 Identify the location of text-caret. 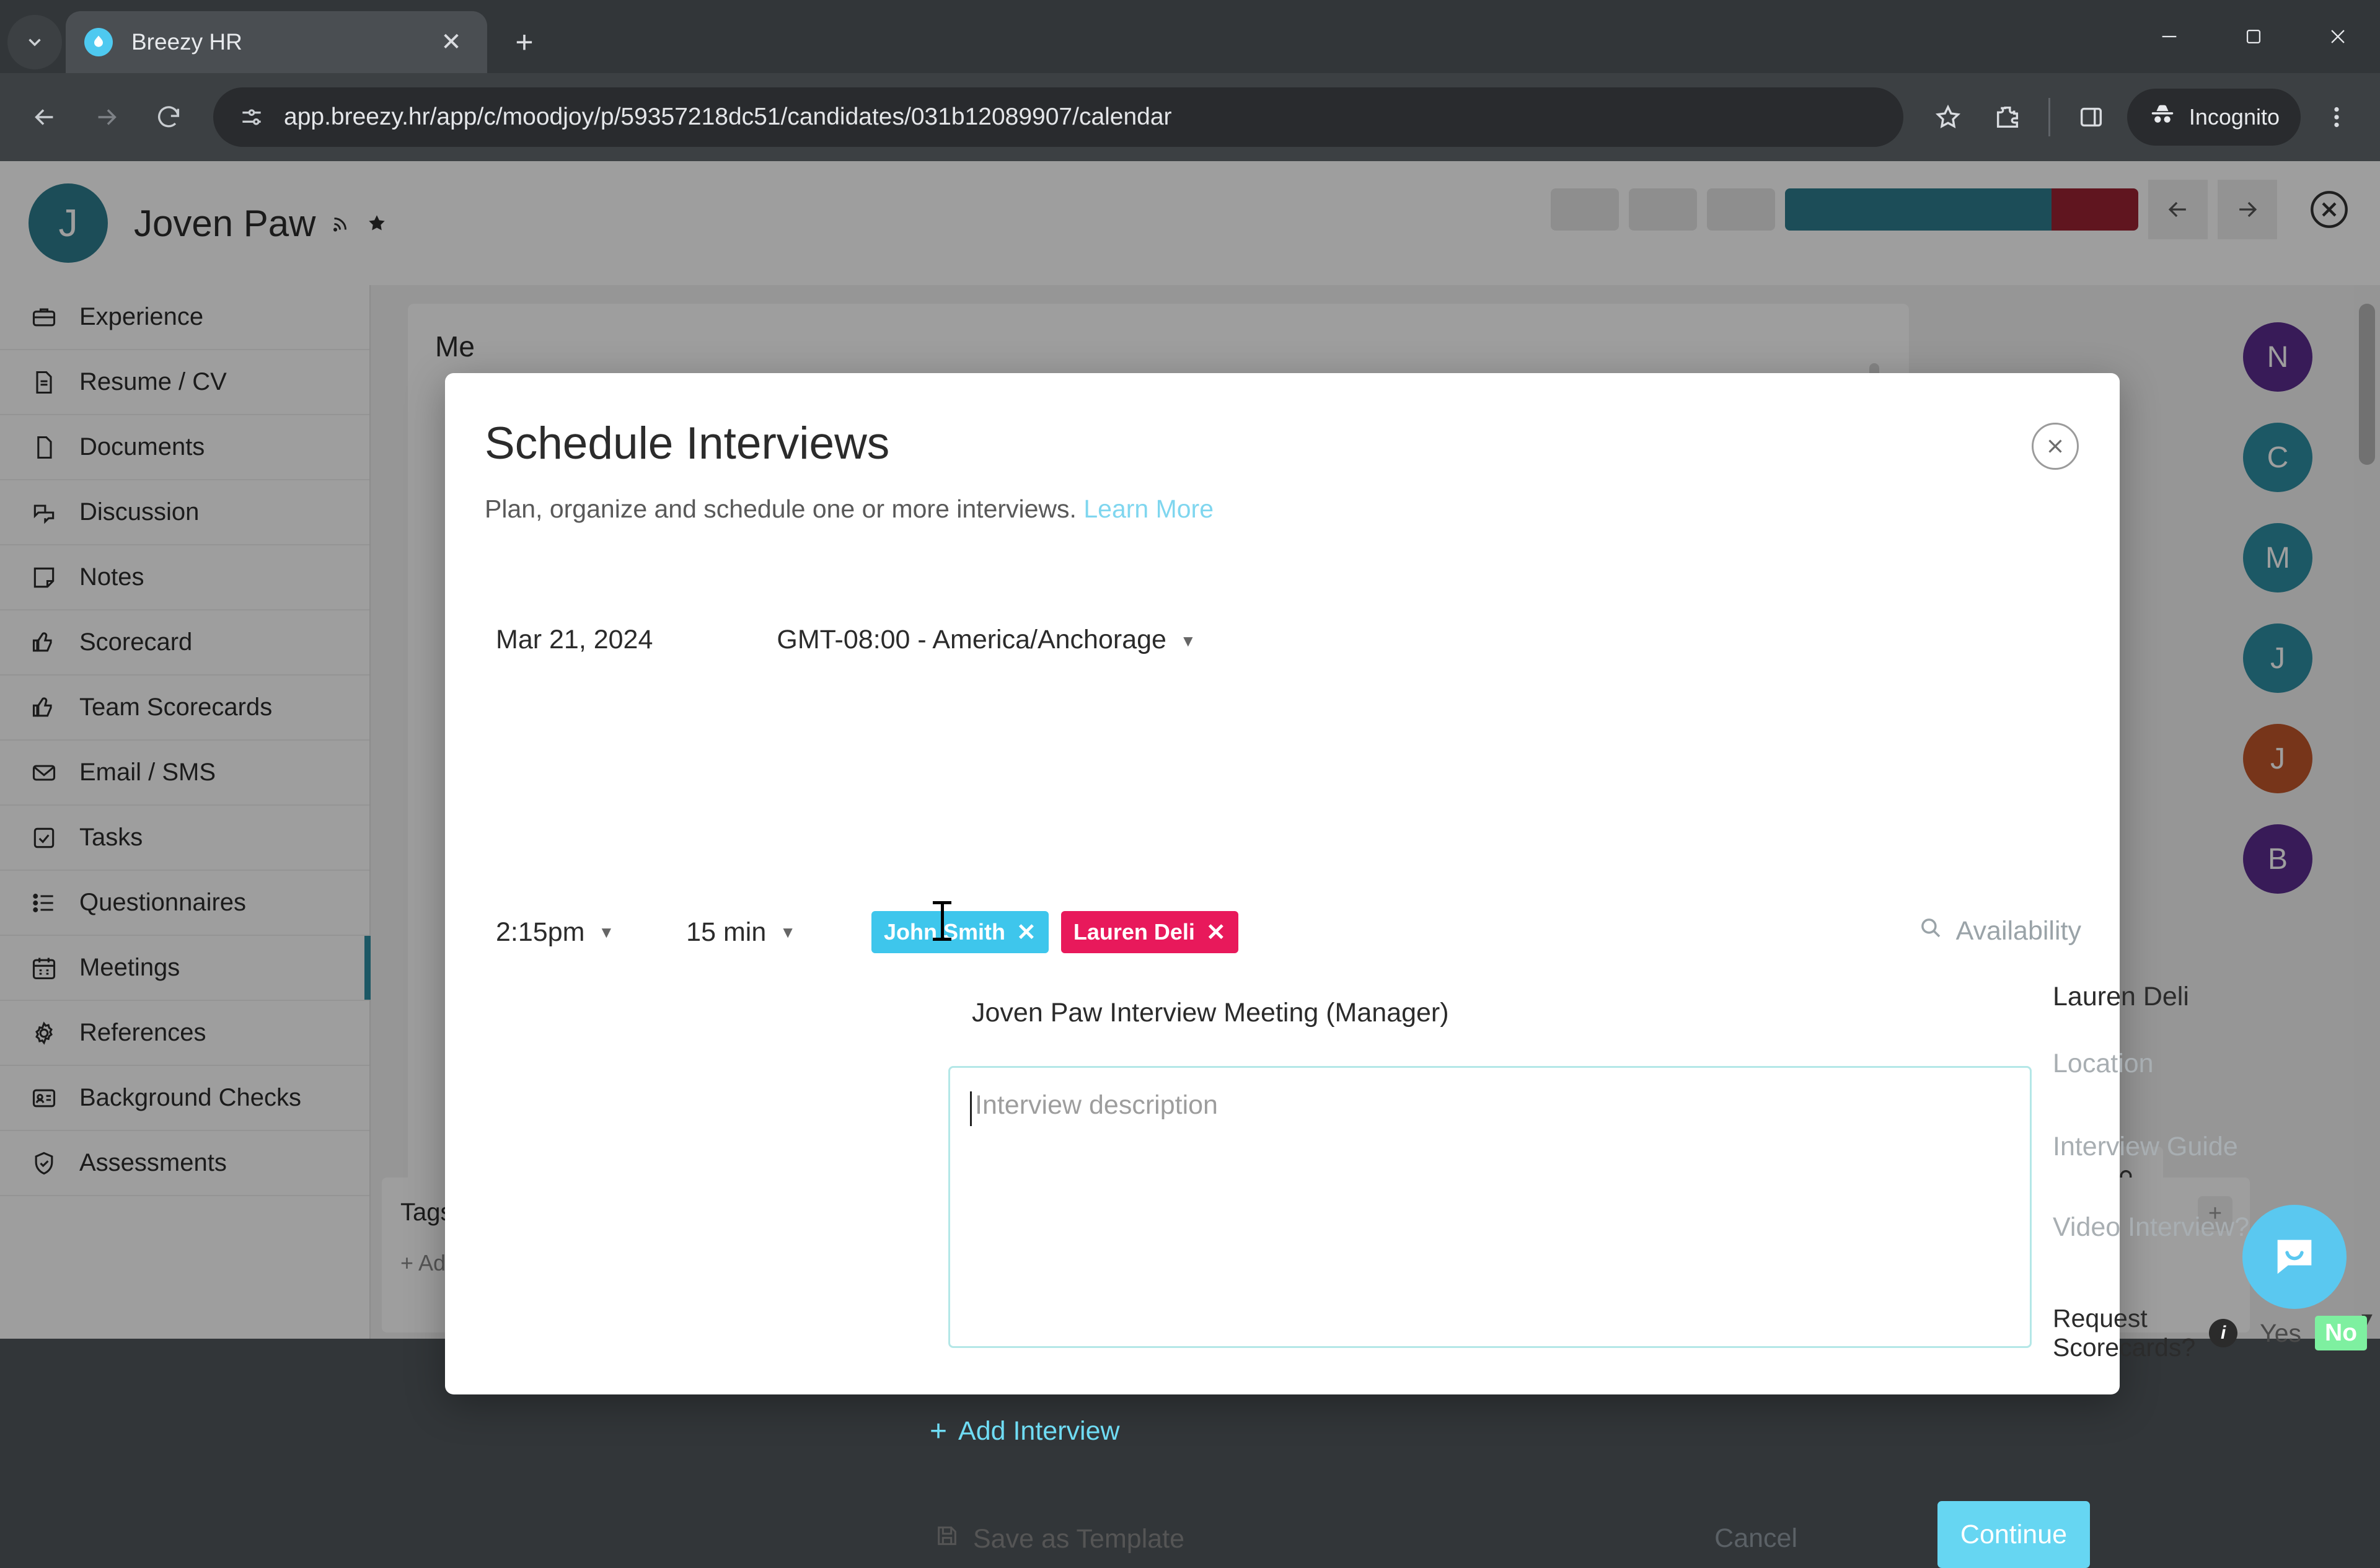
(971, 1108).